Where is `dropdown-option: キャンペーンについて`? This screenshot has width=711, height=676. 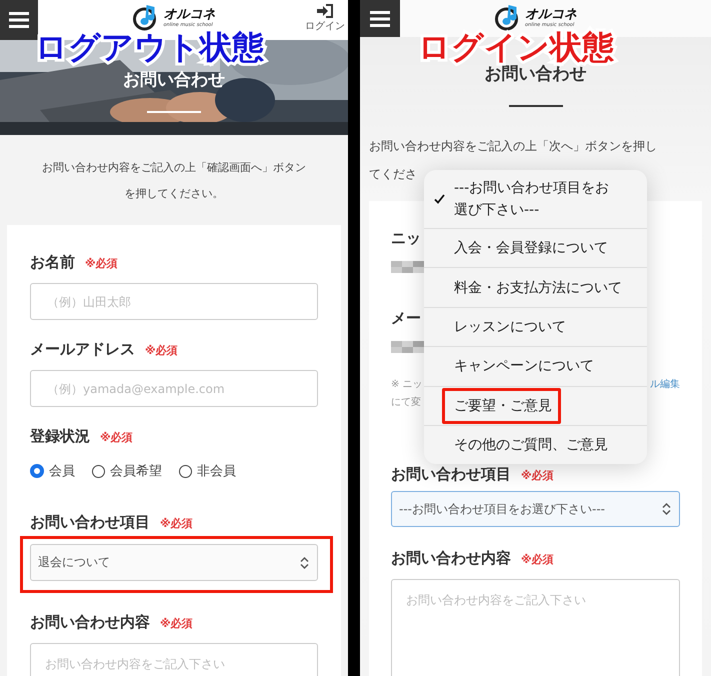
dropdown-option: キャンペーンについて is located at coordinates (535, 366).